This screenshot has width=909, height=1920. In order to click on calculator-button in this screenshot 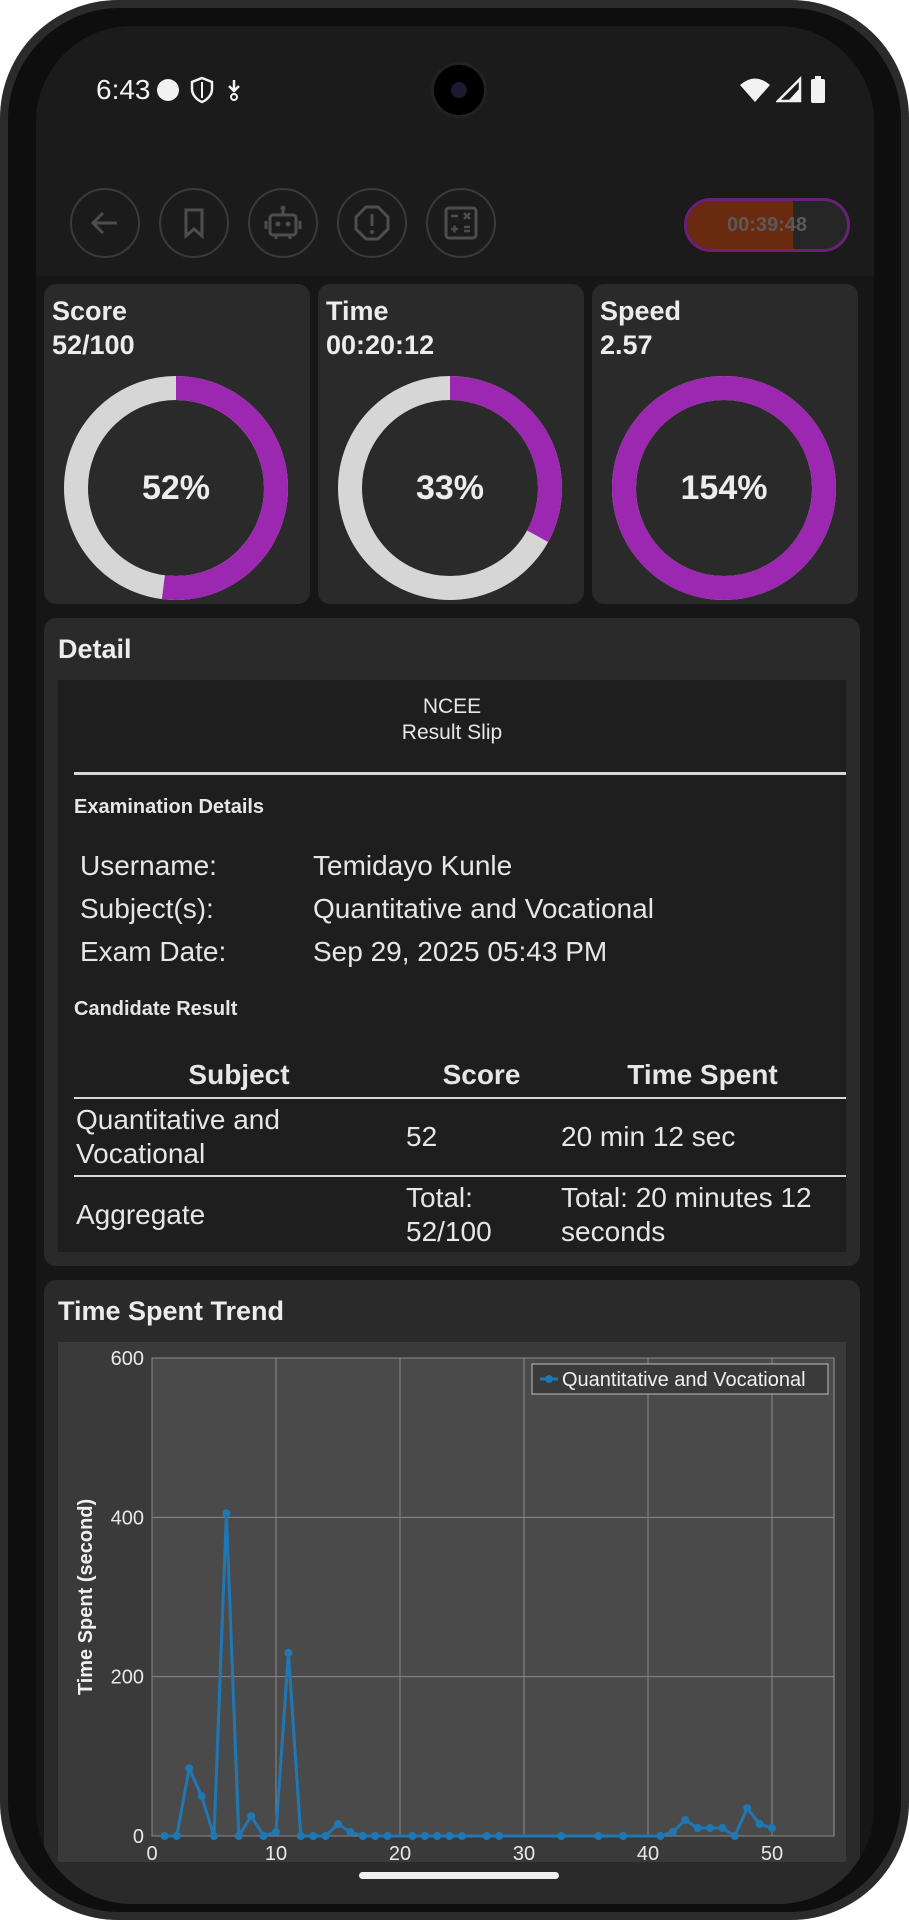, I will do `click(461, 223)`.